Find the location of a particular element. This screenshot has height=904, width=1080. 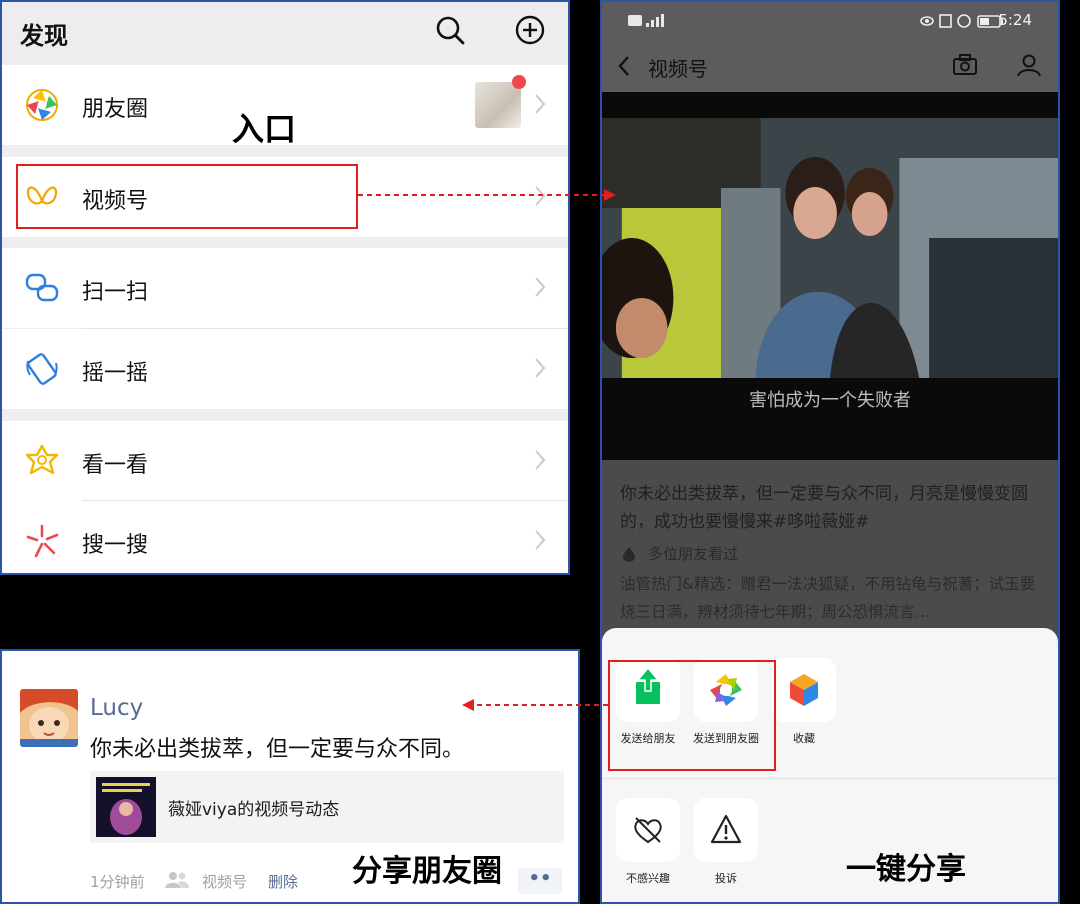

status-time: 5:24 is located at coordinates (1015, 20).